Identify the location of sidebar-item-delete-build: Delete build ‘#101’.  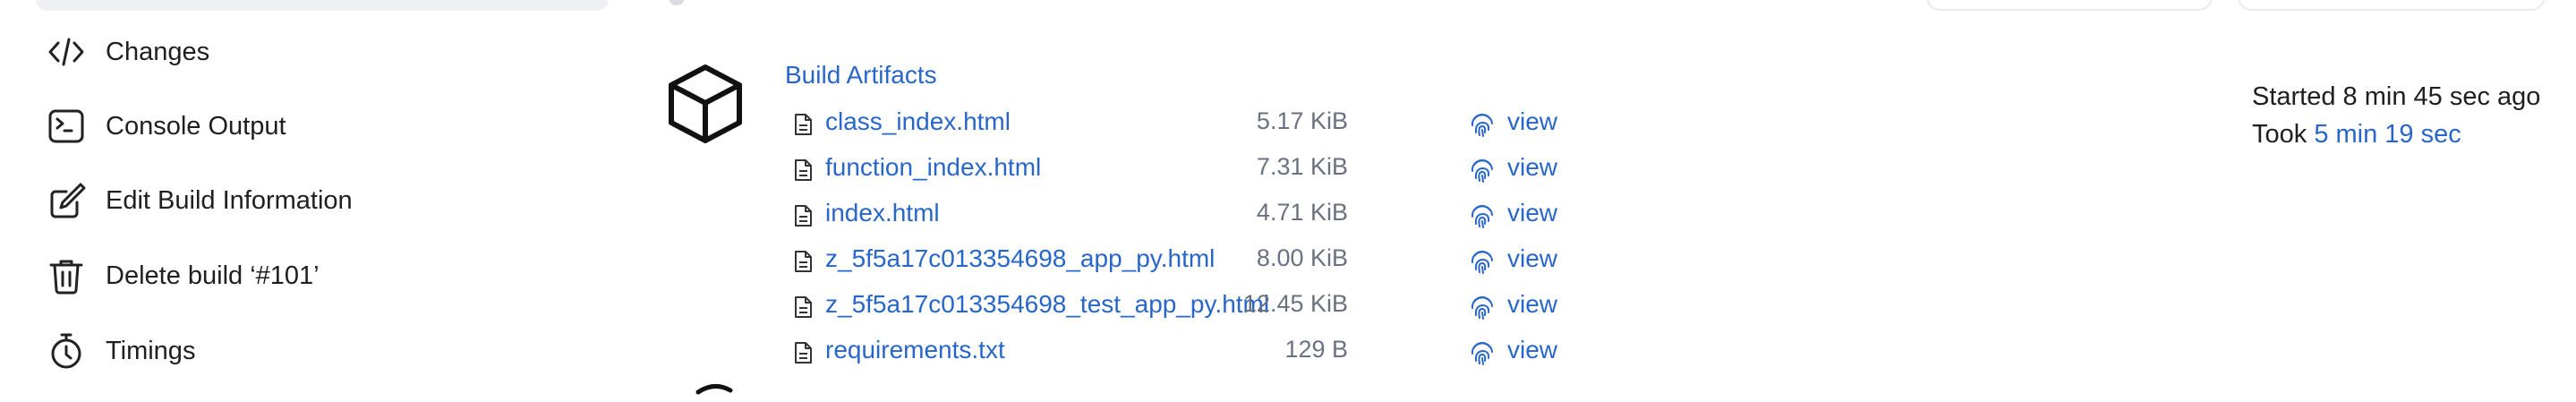
(182, 276).